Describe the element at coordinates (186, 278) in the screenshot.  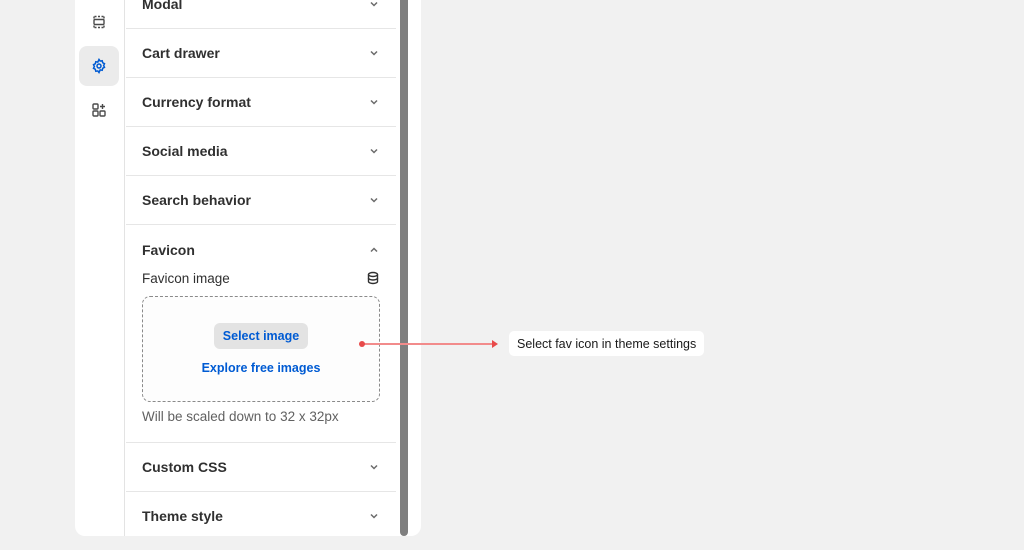
I see `favicon-image-label: Favicon image` at that location.